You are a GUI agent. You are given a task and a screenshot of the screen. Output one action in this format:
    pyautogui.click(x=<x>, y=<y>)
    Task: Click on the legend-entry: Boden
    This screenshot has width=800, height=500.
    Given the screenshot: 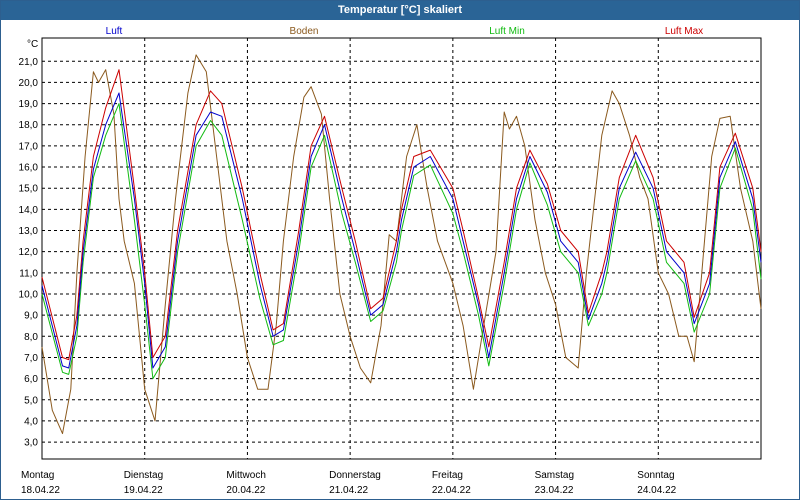 What is the action you would take?
    pyautogui.click(x=304, y=31)
    